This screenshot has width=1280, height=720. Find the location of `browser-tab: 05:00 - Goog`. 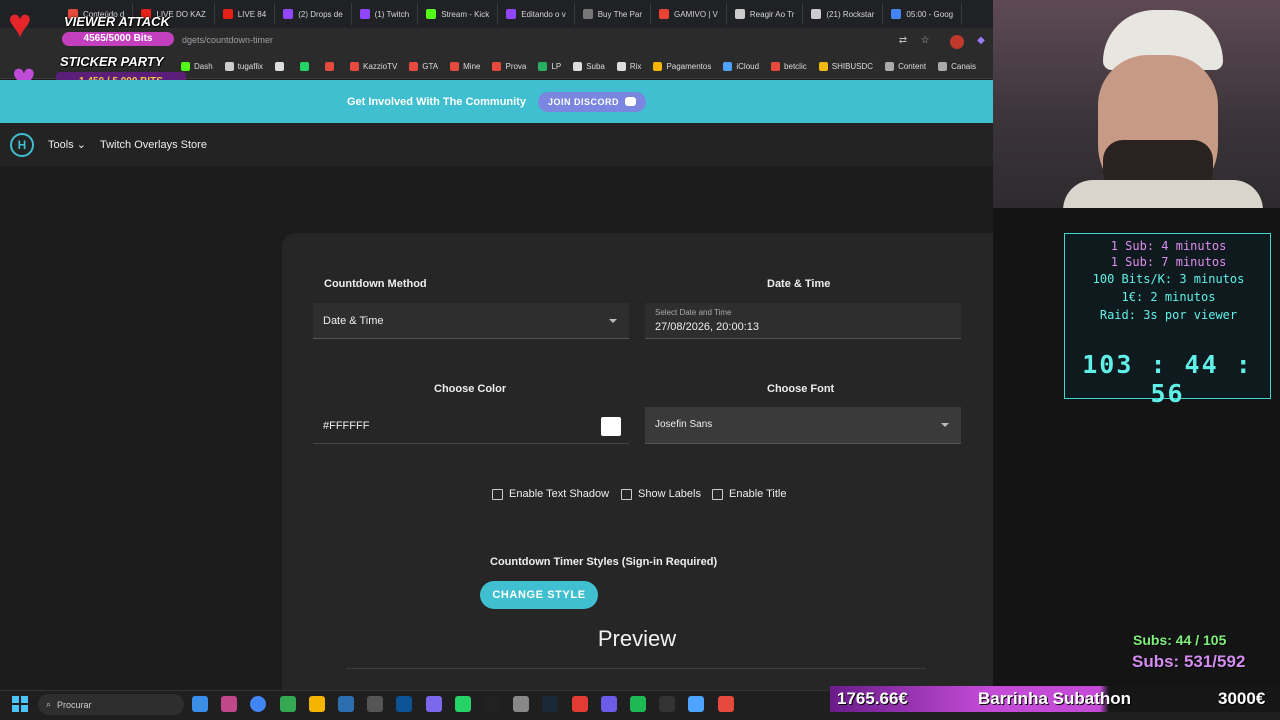

browser-tab: 05:00 - Goog is located at coordinates (923, 14).